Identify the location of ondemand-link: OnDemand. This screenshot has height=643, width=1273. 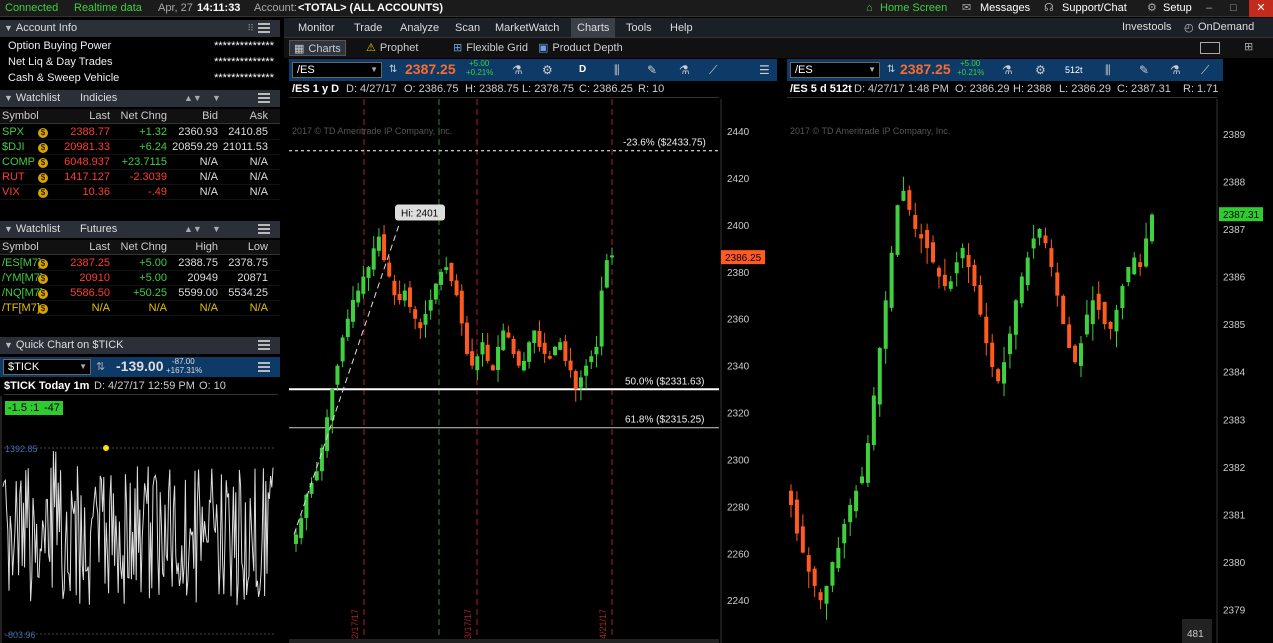
(1226, 27).